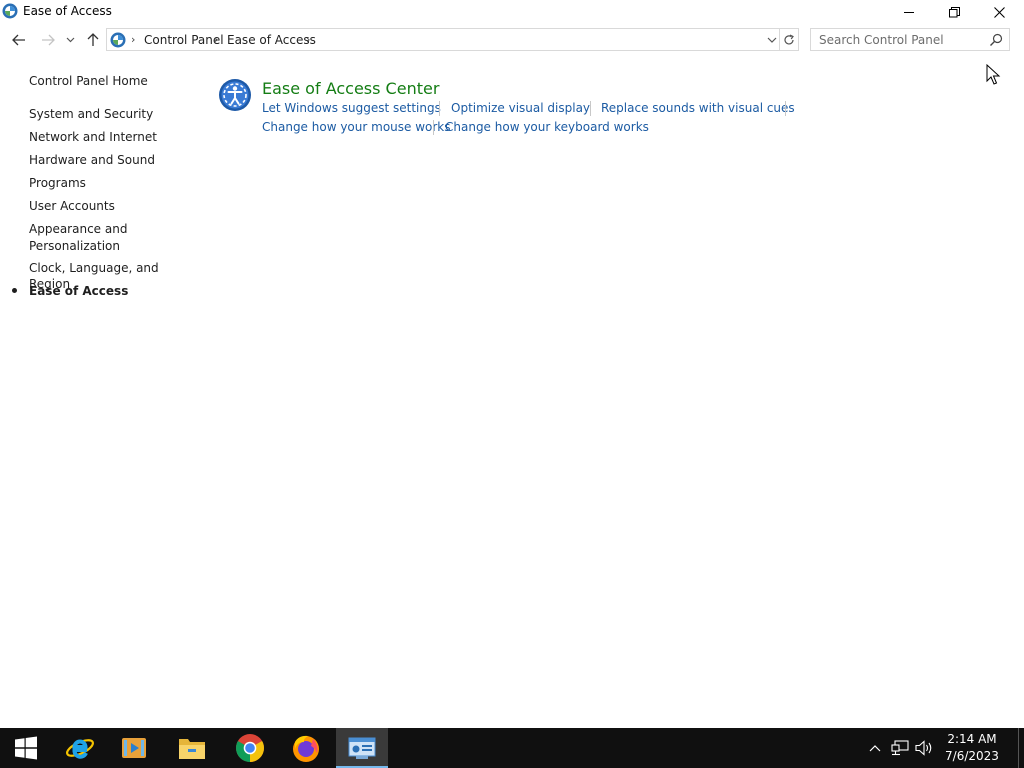  I want to click on breadcrumb-ease-of-access: Ease of Access, so click(271, 40).